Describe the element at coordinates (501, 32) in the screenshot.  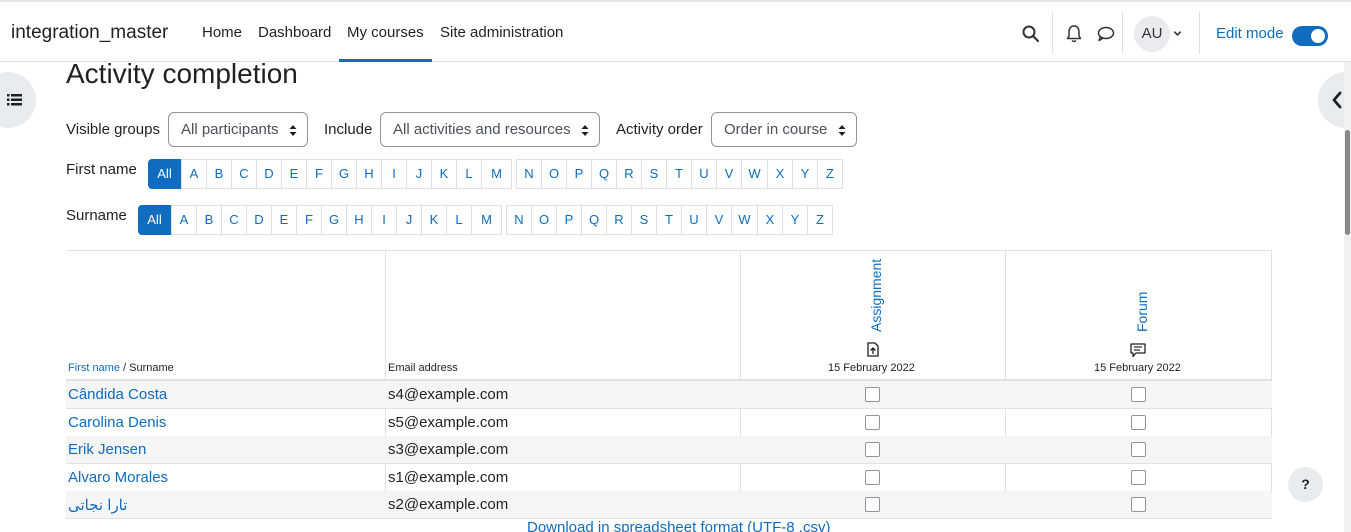
I see `nav-site-administration: Site administration` at that location.